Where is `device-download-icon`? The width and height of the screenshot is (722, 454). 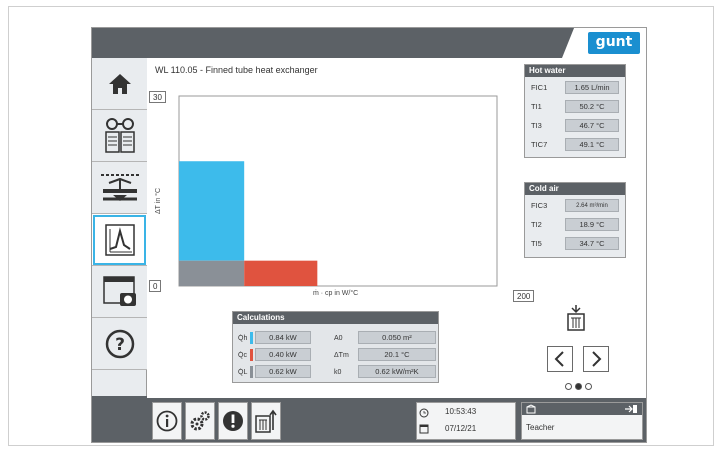
device-download-icon is located at coordinates (576, 318).